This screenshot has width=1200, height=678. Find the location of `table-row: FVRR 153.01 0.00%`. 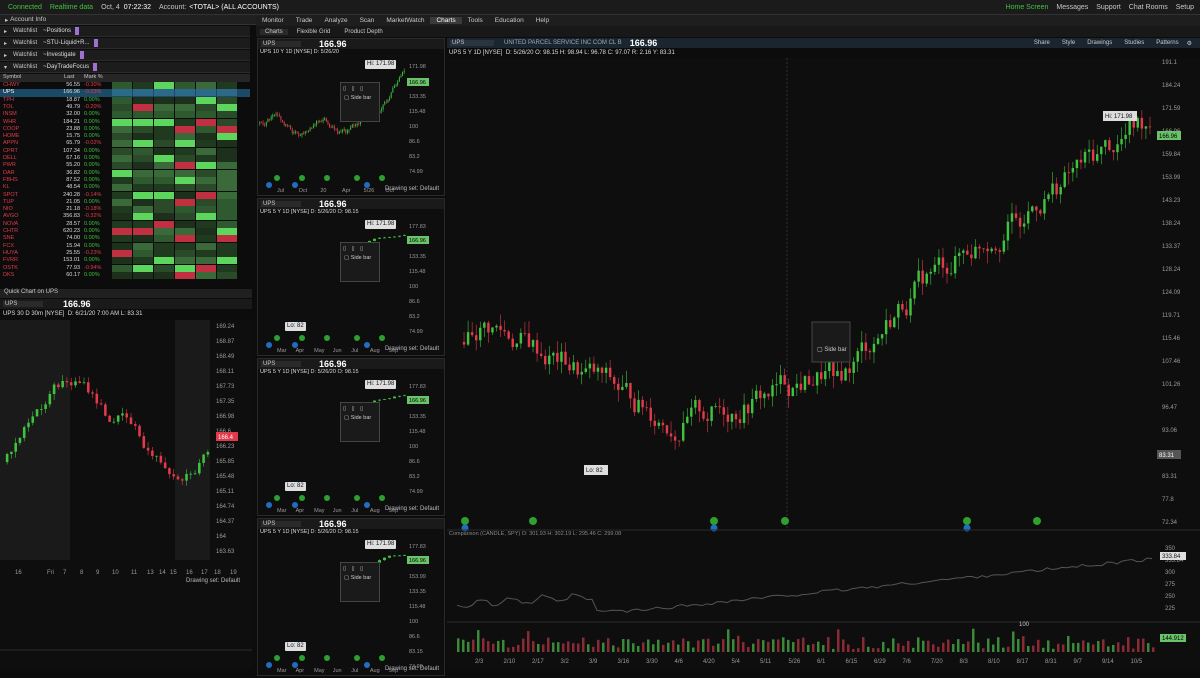

table-row: FVRR 153.01 0.00% is located at coordinates (125, 261).